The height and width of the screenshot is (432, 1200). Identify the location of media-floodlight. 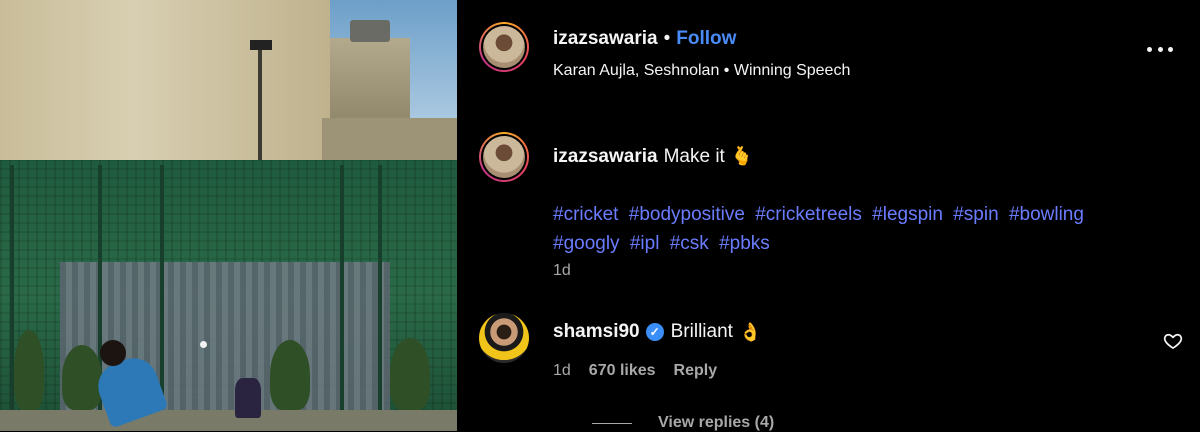
(261, 45).